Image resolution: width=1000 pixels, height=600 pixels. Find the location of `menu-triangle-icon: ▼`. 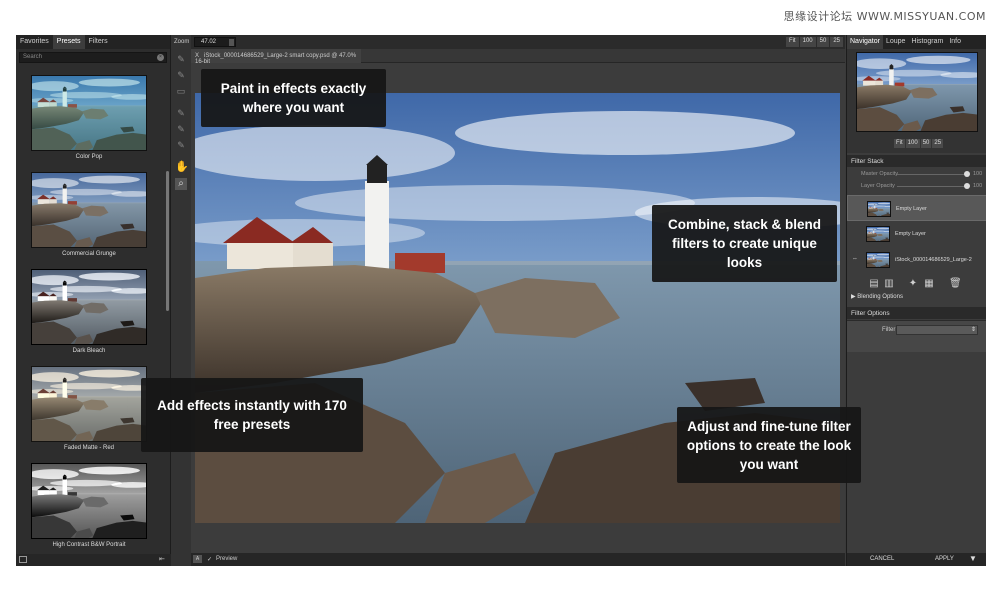

menu-triangle-icon: ▼ is located at coordinates (973, 558).